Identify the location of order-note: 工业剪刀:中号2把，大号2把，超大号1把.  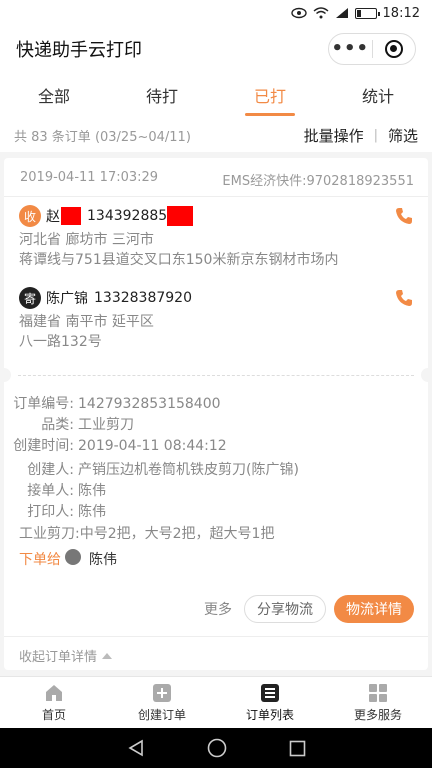
(147, 534).